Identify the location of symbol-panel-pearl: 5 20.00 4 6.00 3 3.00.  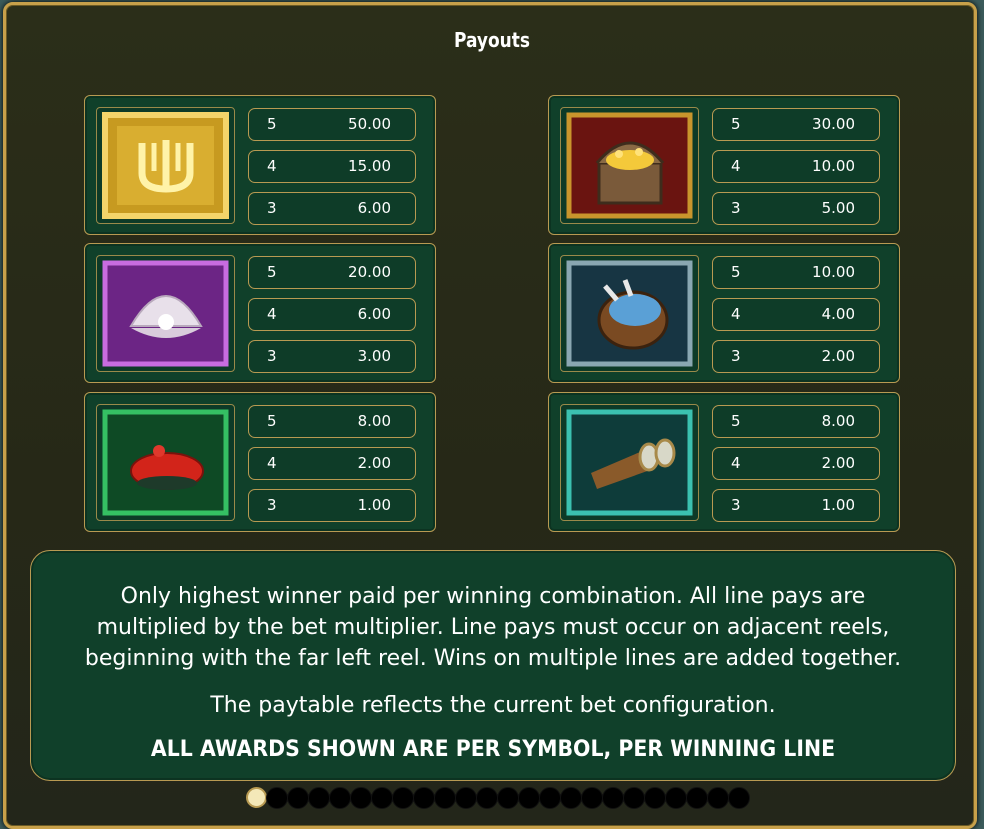
(260, 313).